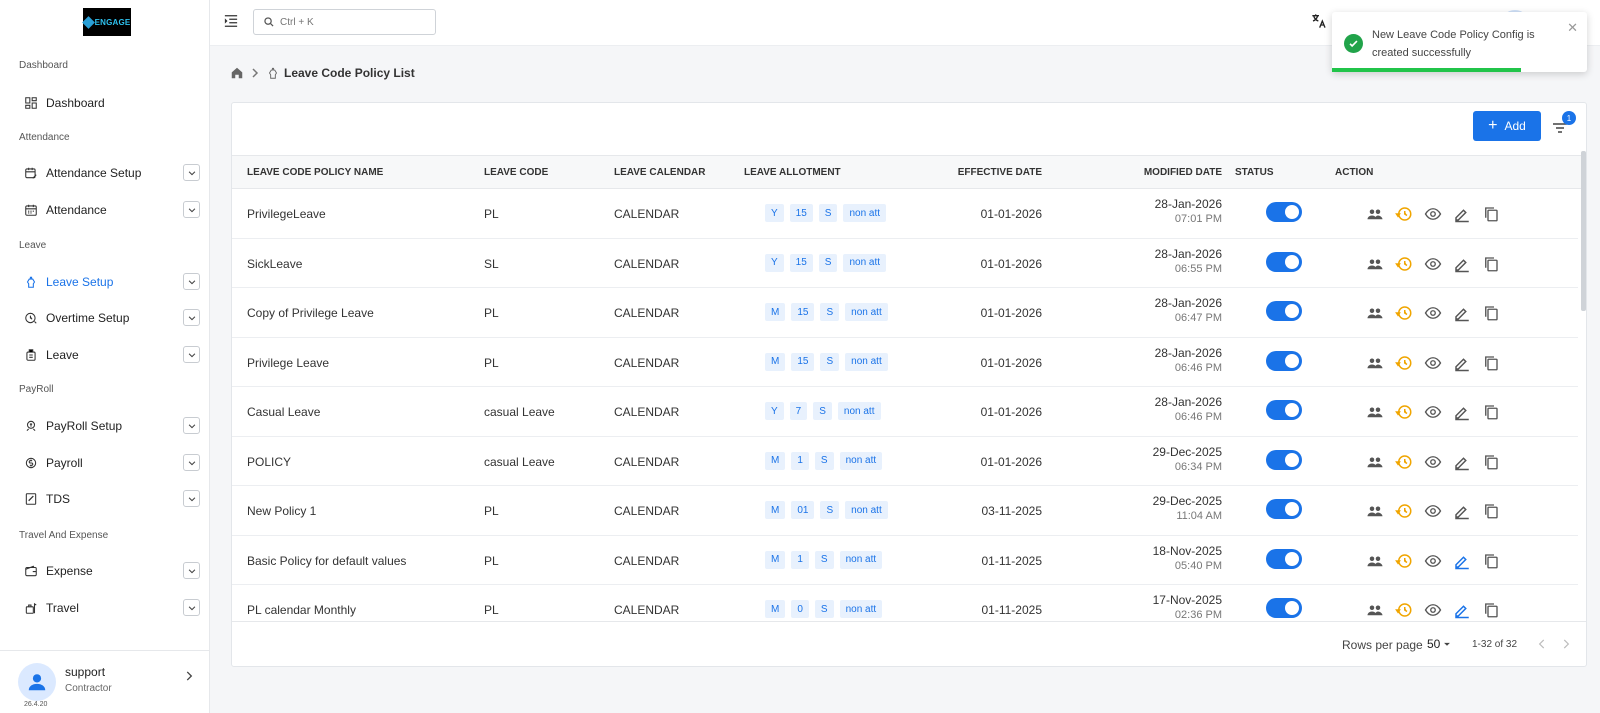 The image size is (1600, 713). What do you see at coordinates (1167, 172) in the screenshot?
I see `column-header: MODIFIED DATE` at bounding box center [1167, 172].